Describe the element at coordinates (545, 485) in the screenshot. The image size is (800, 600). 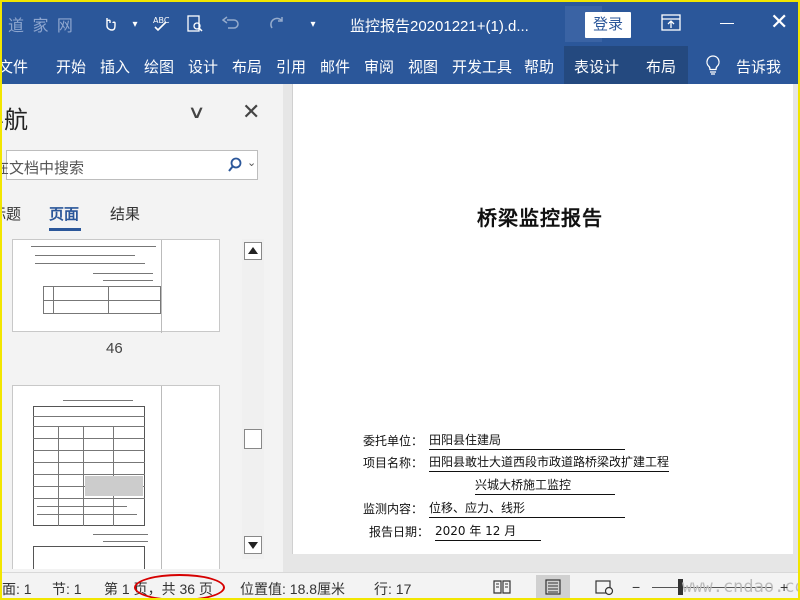
I see `field-value-project-line2: 兴城大桥施工监控` at that location.